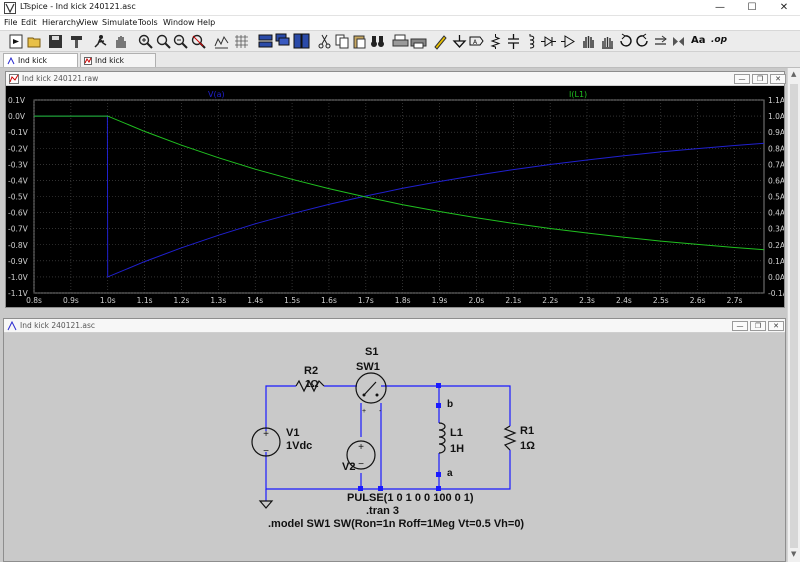 The width and height of the screenshot is (800, 562). What do you see at coordinates (108, 300) in the screenshot?
I see `x-tick-label: 1.0s` at bounding box center [108, 300].